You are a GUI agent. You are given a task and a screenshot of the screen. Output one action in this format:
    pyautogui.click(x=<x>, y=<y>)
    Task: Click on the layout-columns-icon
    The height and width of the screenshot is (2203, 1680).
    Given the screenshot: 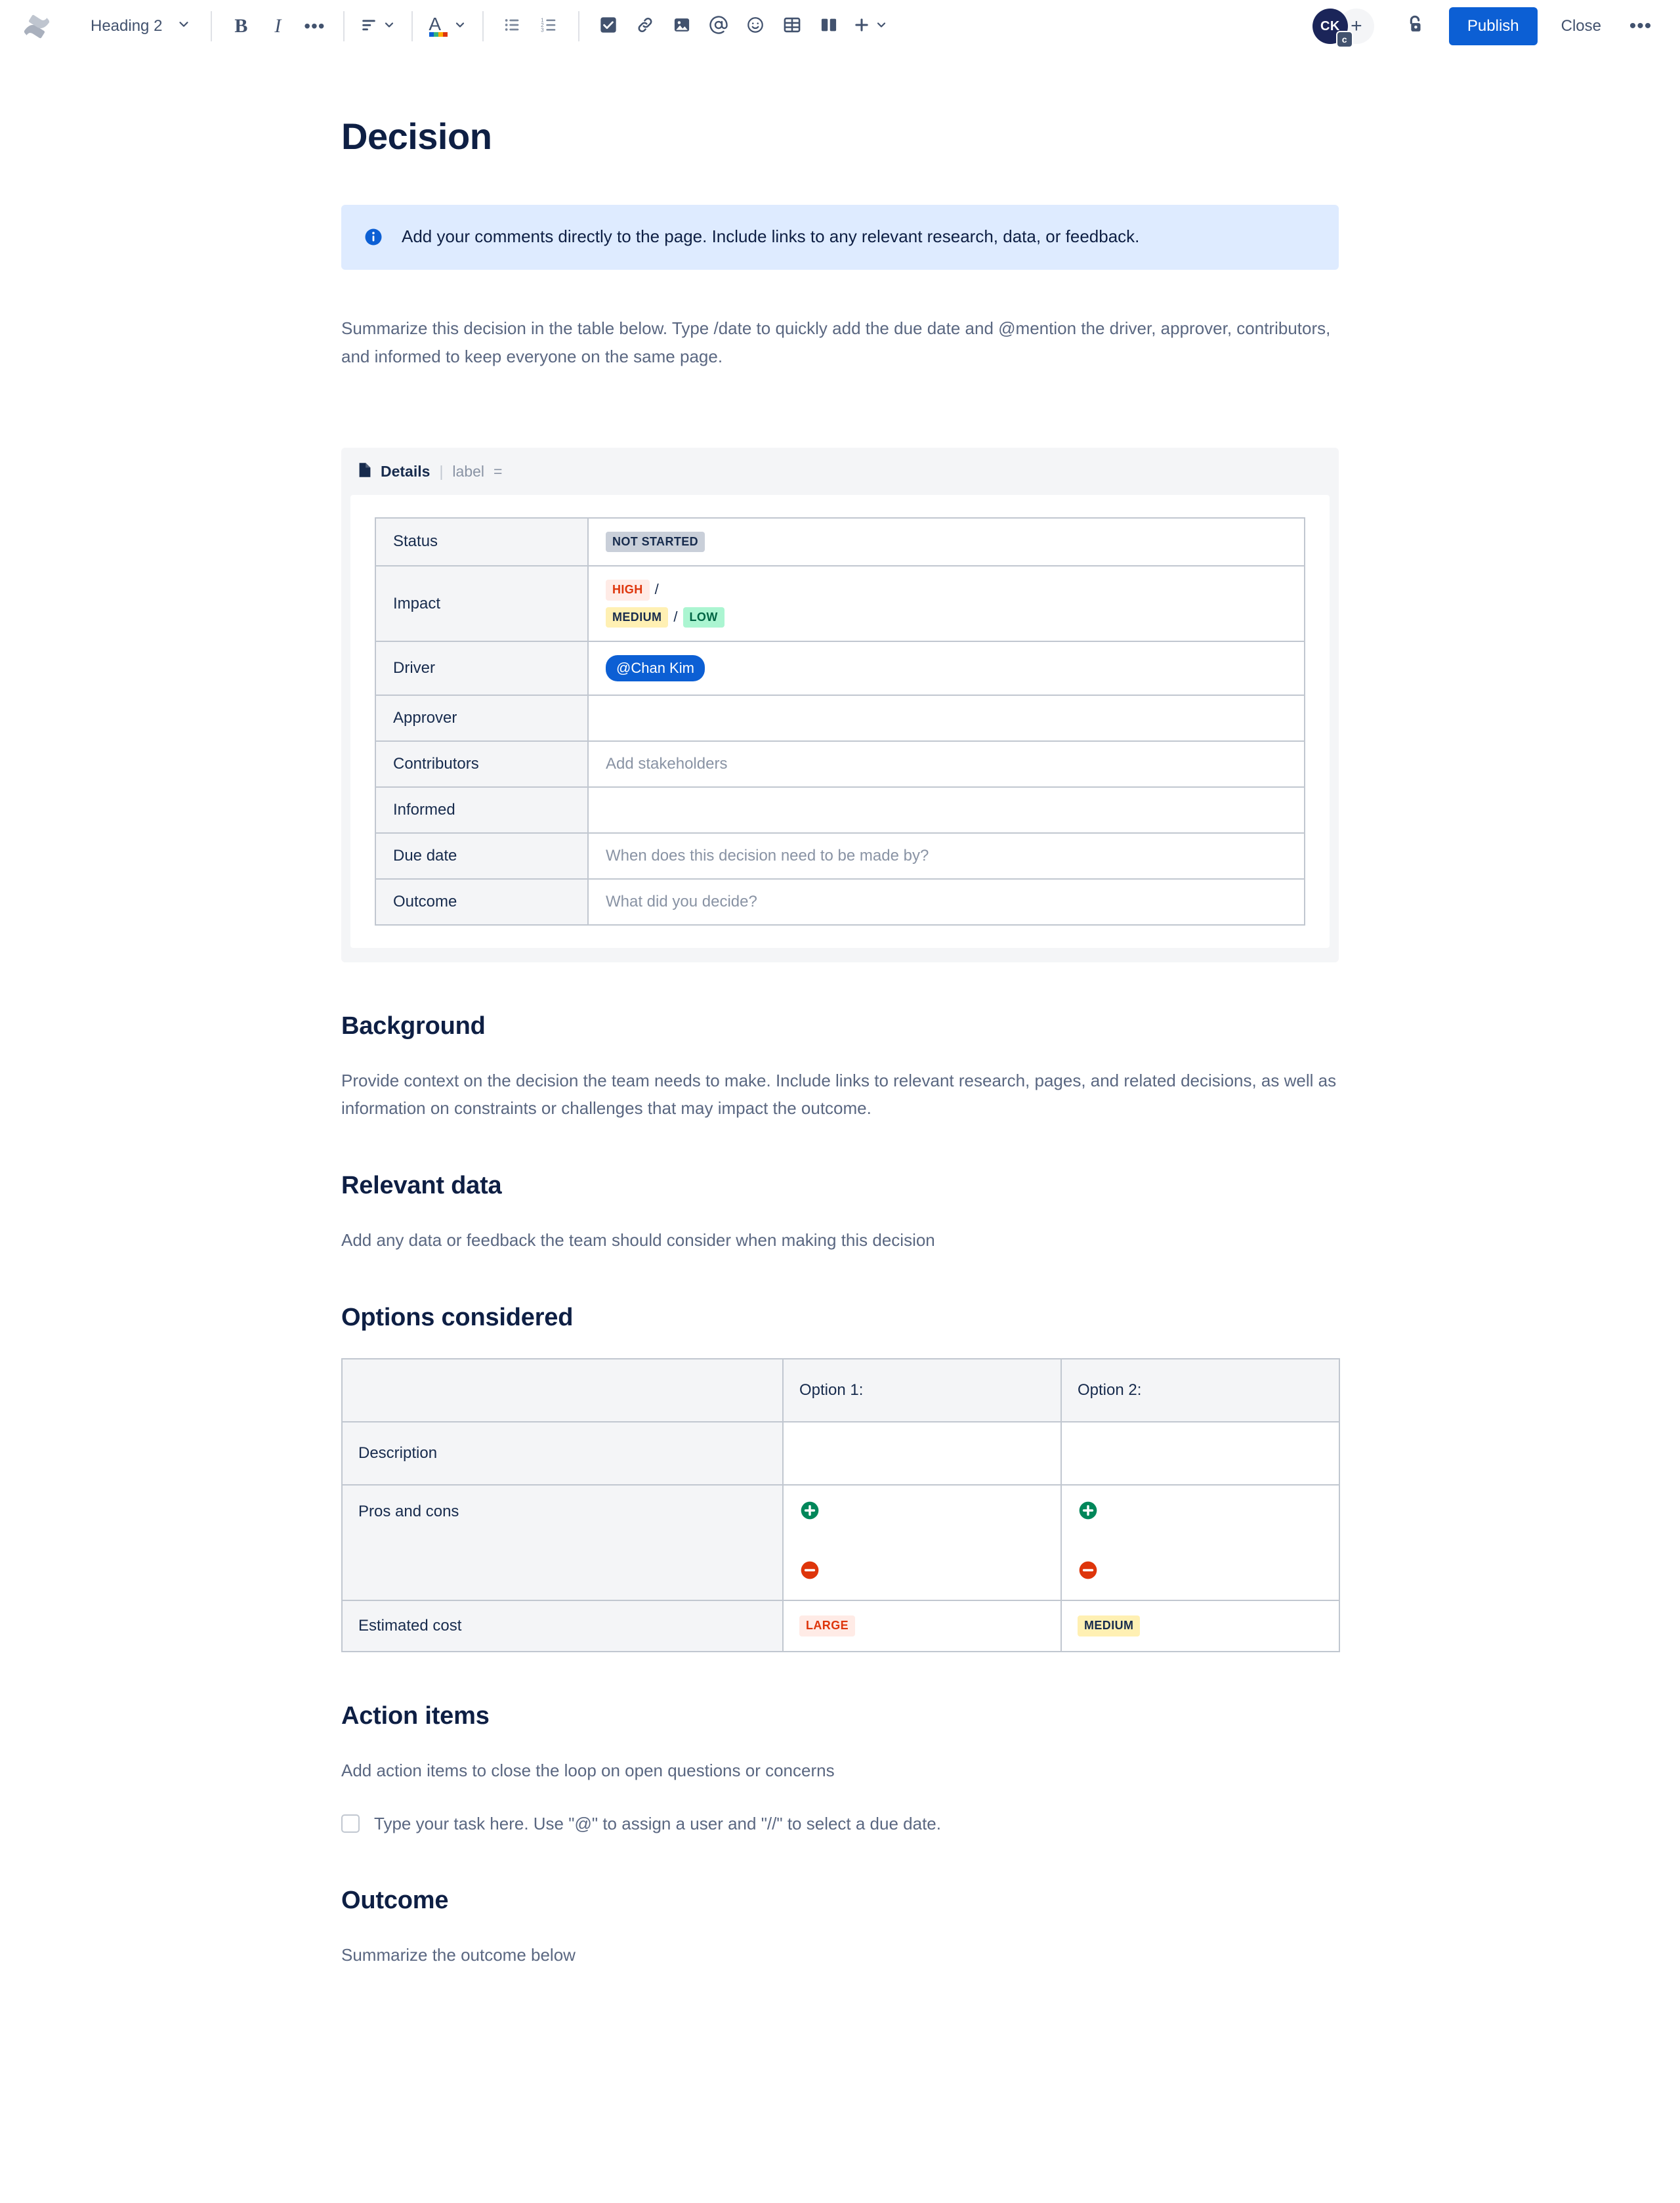 What is the action you would take?
    pyautogui.click(x=829, y=26)
    